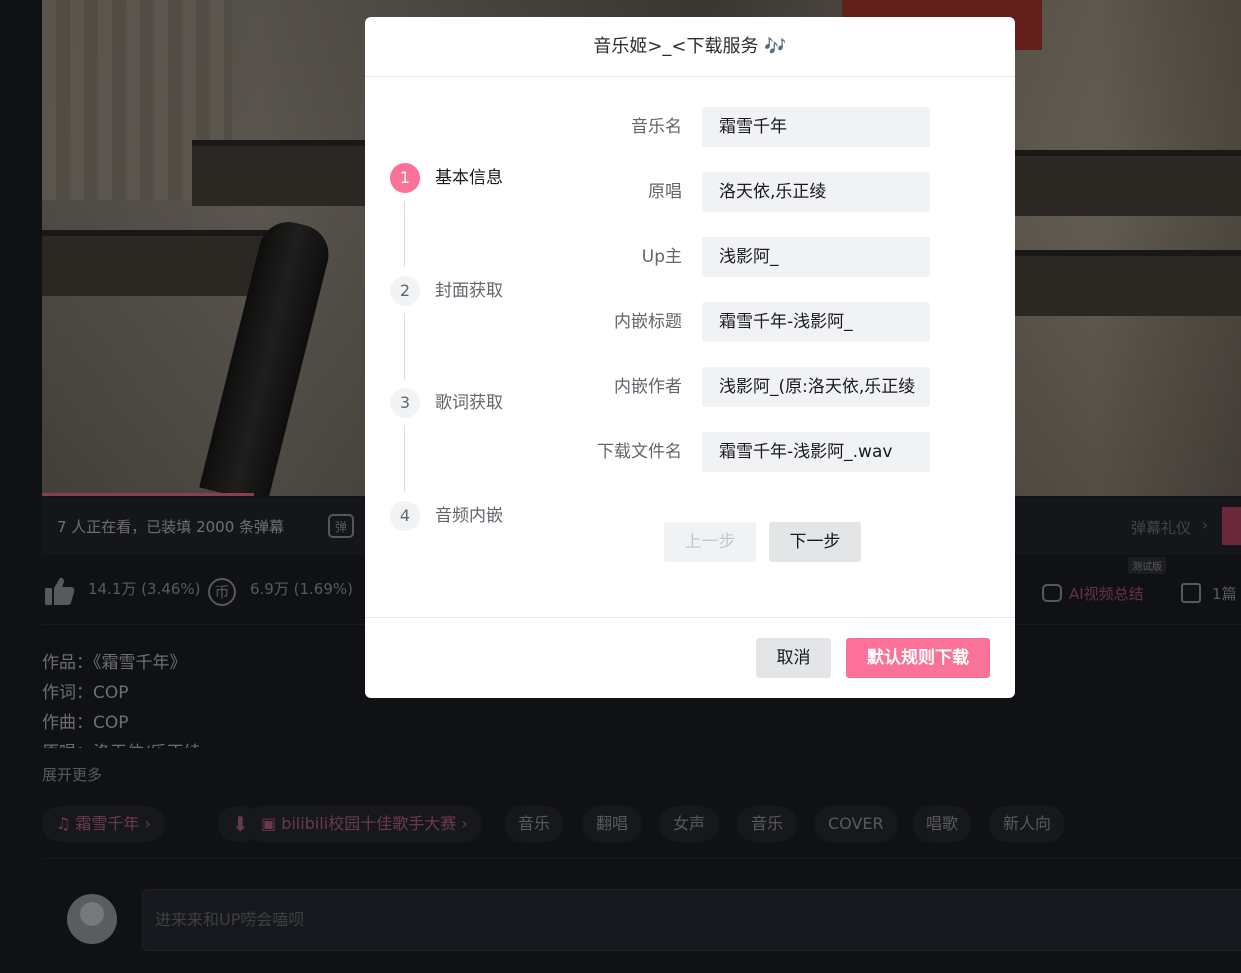 The image size is (1241, 973). Describe the element at coordinates (405, 178) in the screenshot. I see `step-number: 1` at that location.